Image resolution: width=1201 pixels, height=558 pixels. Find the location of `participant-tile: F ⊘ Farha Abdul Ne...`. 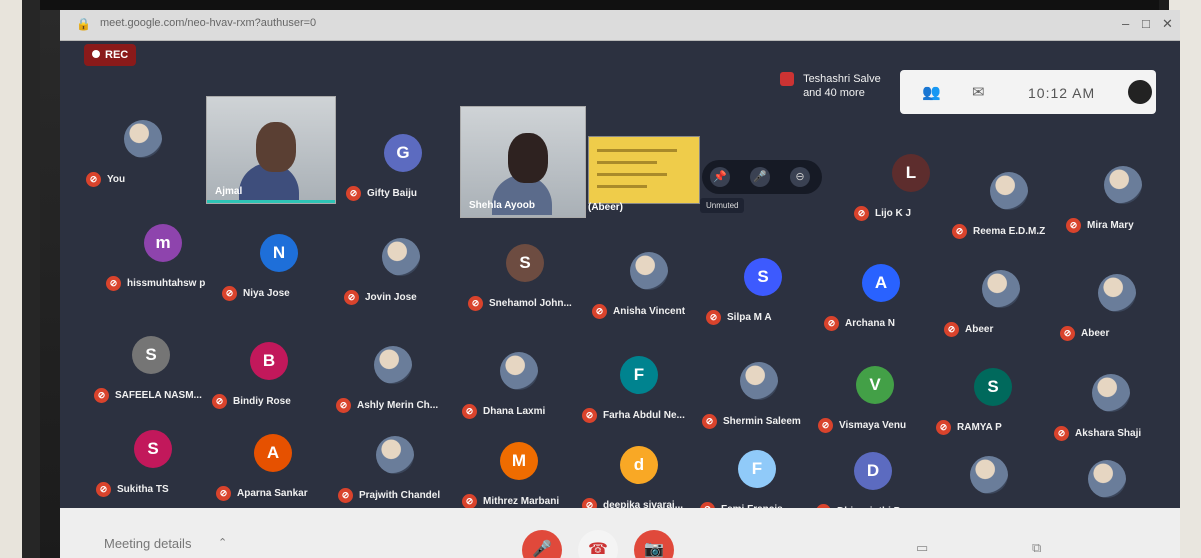

participant-tile: F ⊘ Farha Abdul Ne... is located at coordinates (635, 396).